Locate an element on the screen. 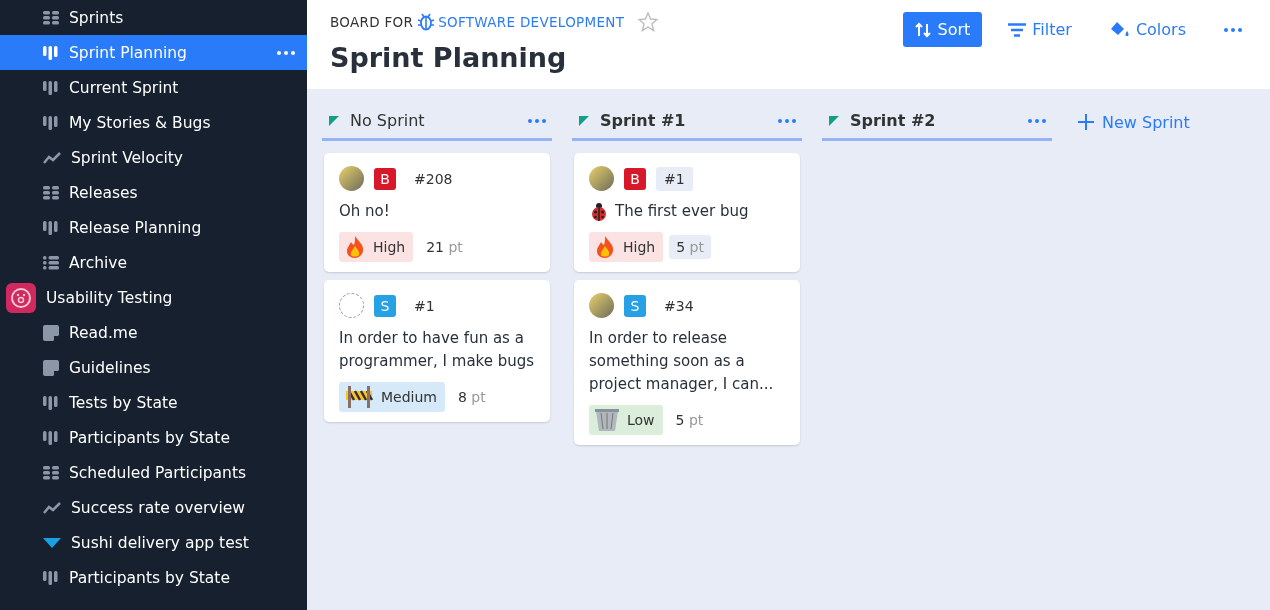 The image size is (1270, 610). sidebar-item: Tests by State is located at coordinates (153, 402).